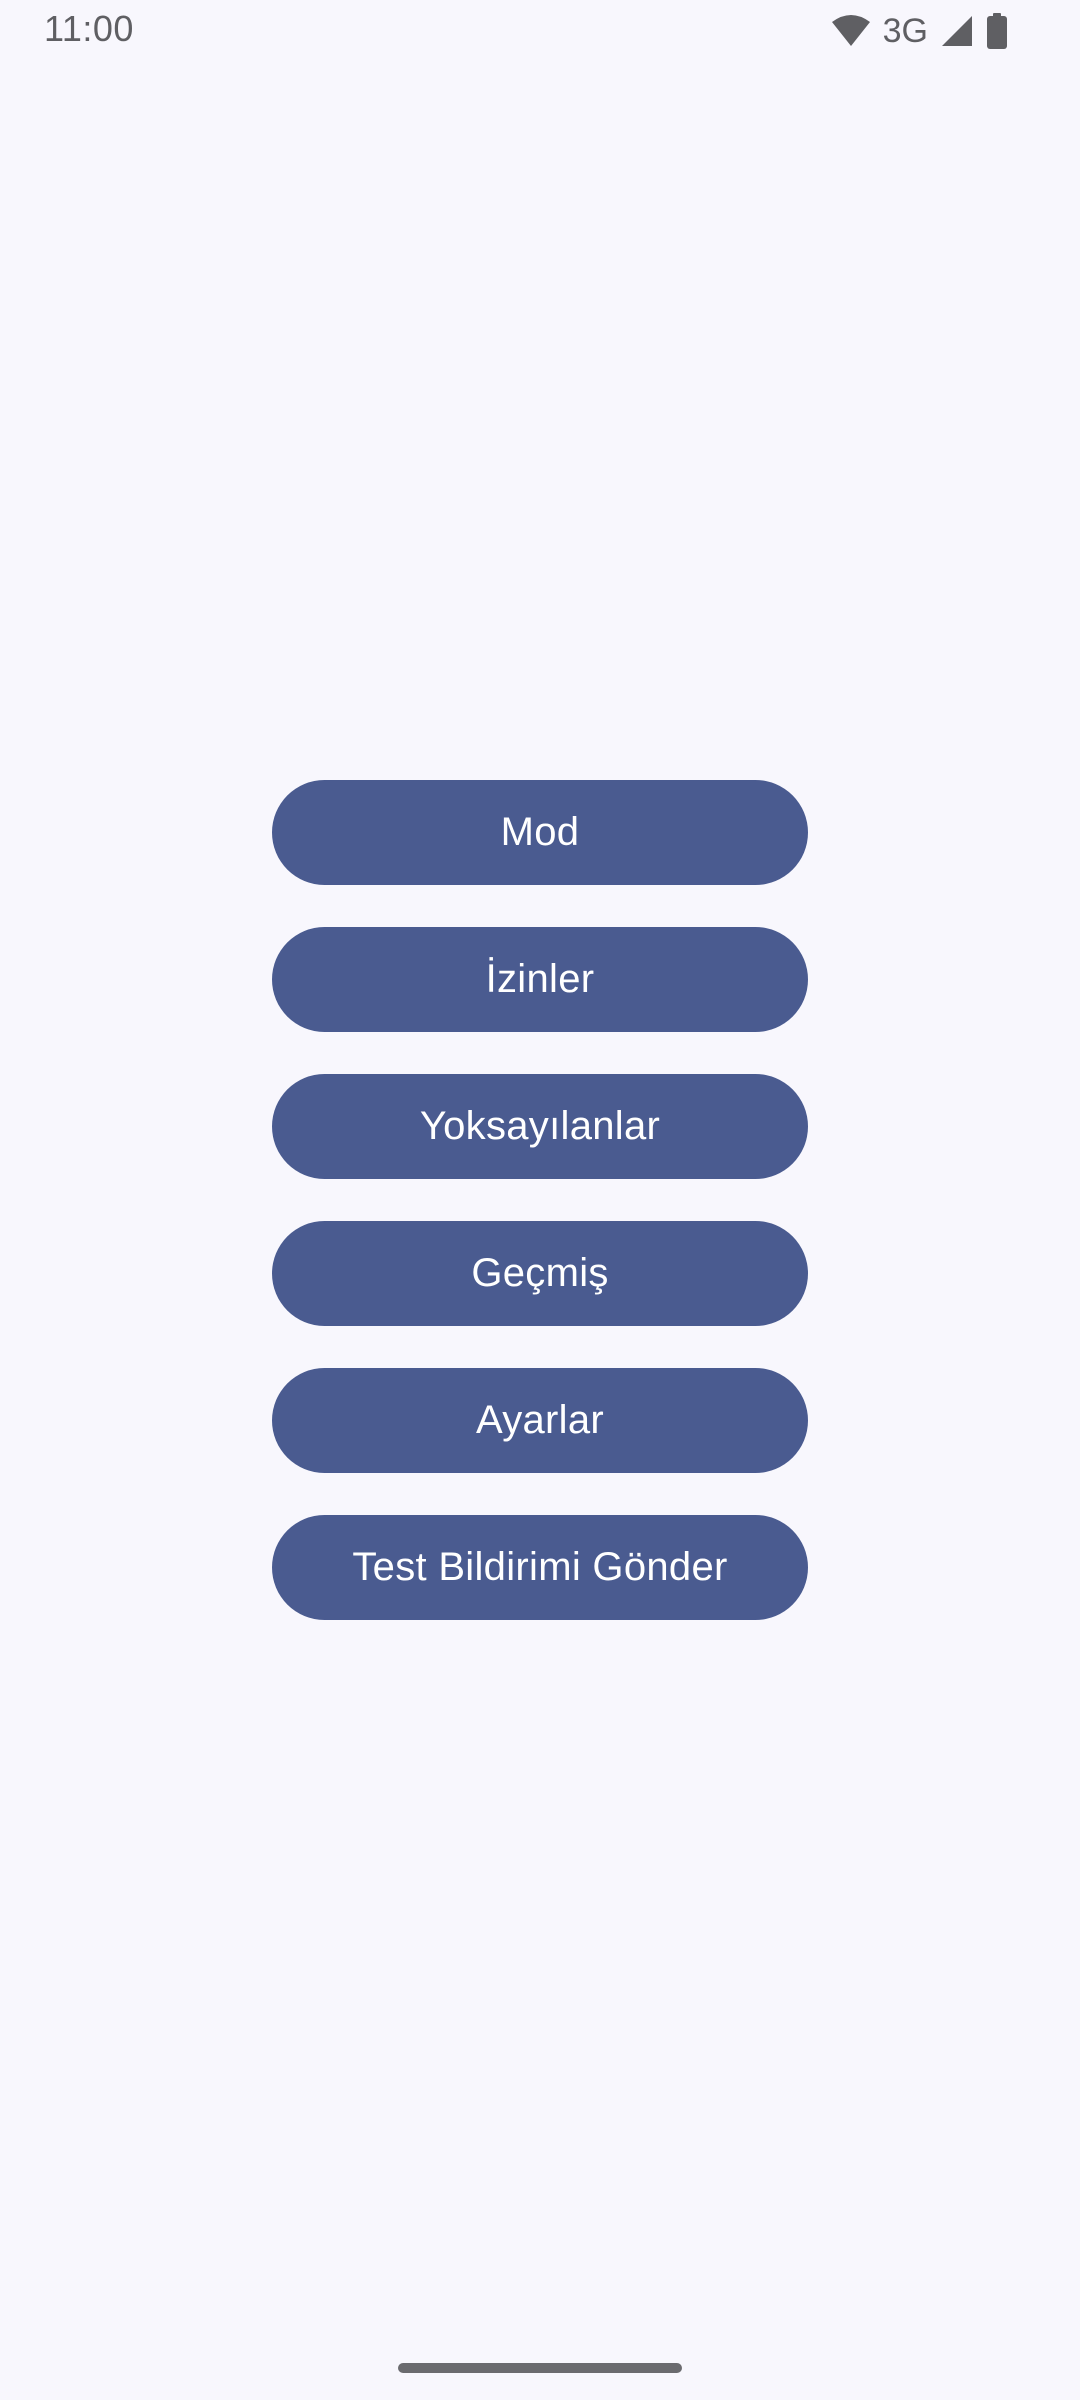 This screenshot has width=1080, height=2400. I want to click on battery-icon, so click(997, 31).